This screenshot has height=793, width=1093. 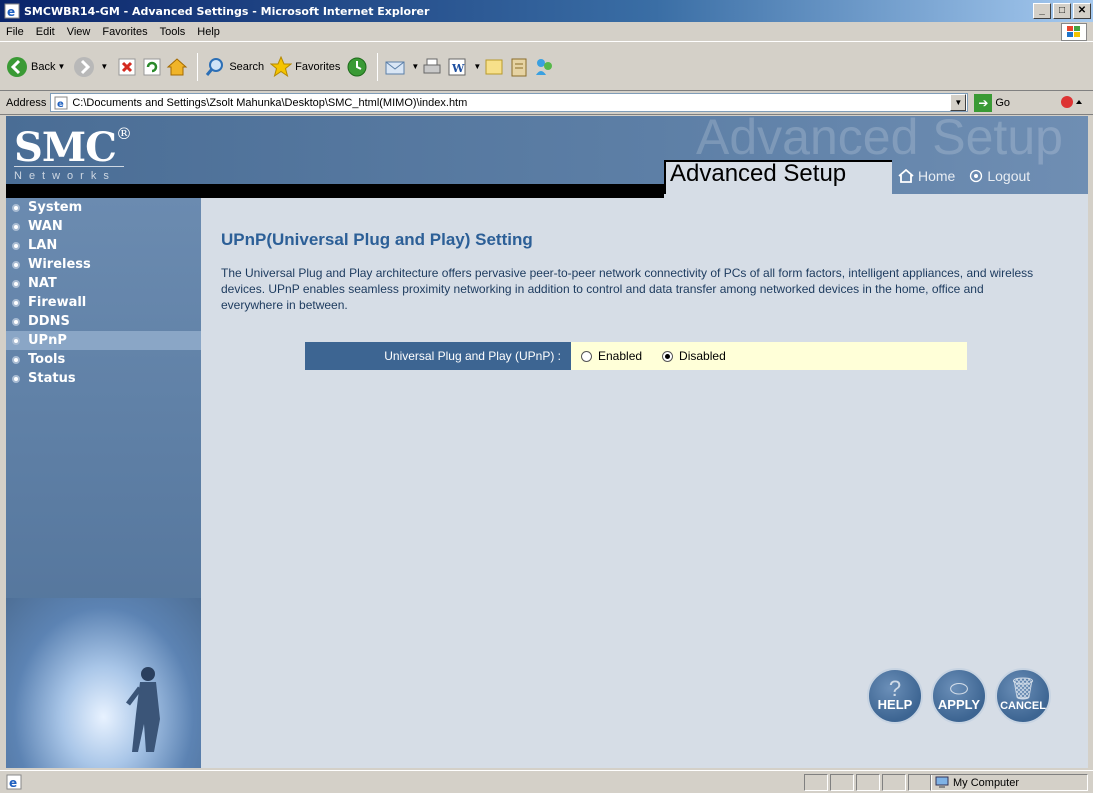 What do you see at coordinates (620, 356) in the screenshot?
I see `upnp-enabled-label: Enabled` at bounding box center [620, 356].